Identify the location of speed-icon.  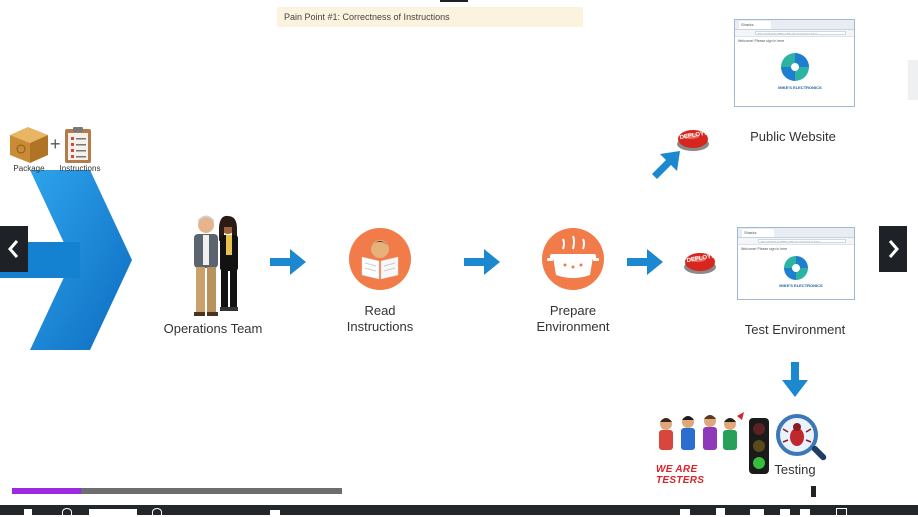
(685, 512).